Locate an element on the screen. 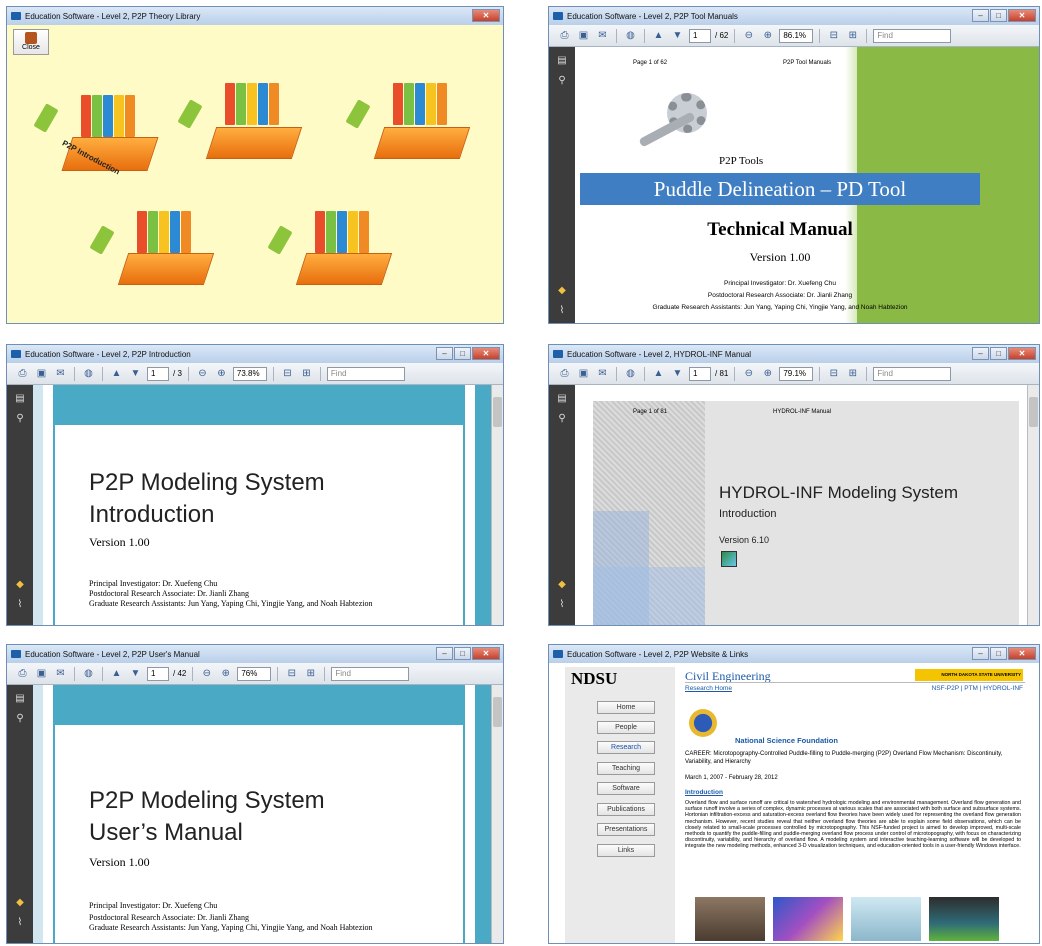 This screenshot has height=946, width=1042. shelf-p2p-introduction: P2P Introduction is located at coordinates (96, 135).